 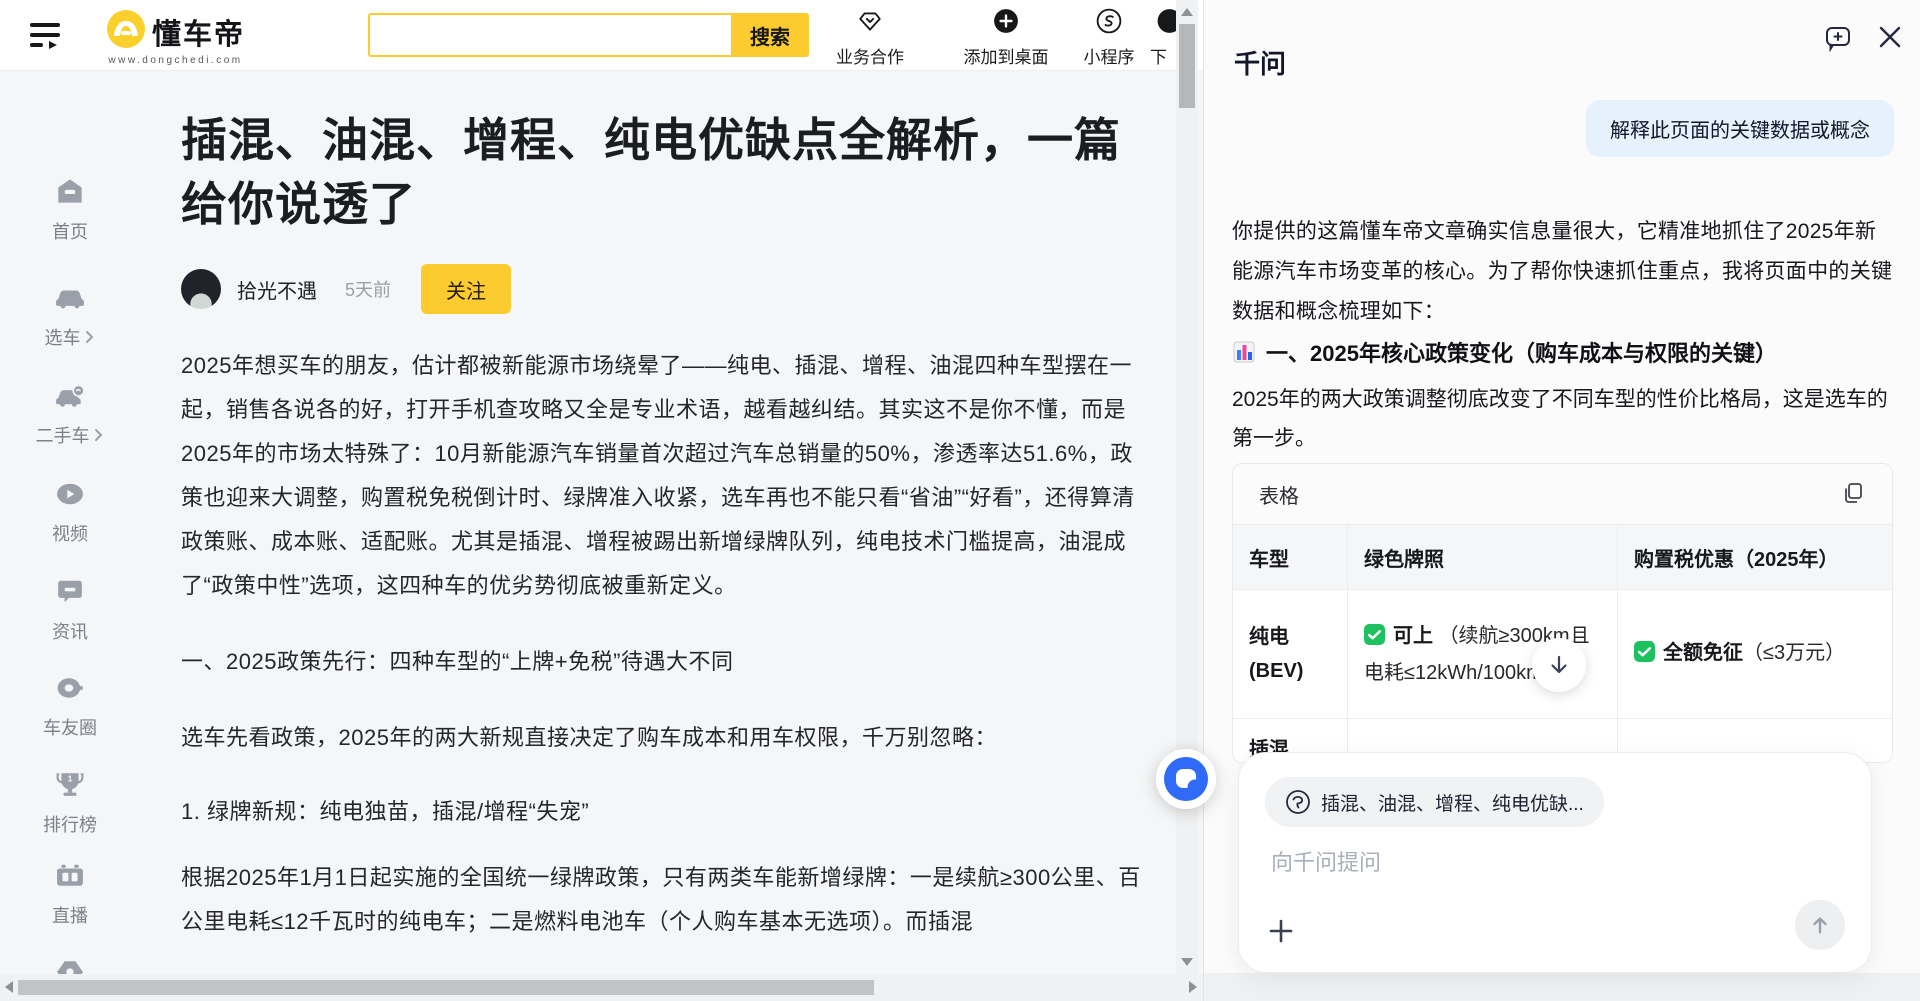 What do you see at coordinates (1006, 57) in the screenshot?
I see `nav-label: 添加到桌面` at bounding box center [1006, 57].